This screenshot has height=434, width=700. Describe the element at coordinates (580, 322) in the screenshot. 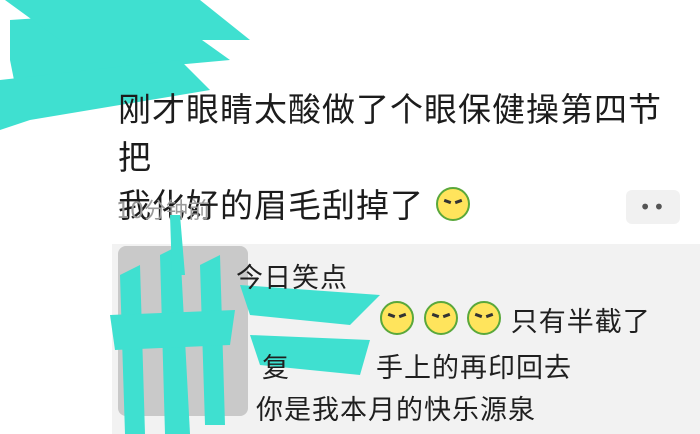

I see `comment-line-2-text: 只有半截了` at that location.